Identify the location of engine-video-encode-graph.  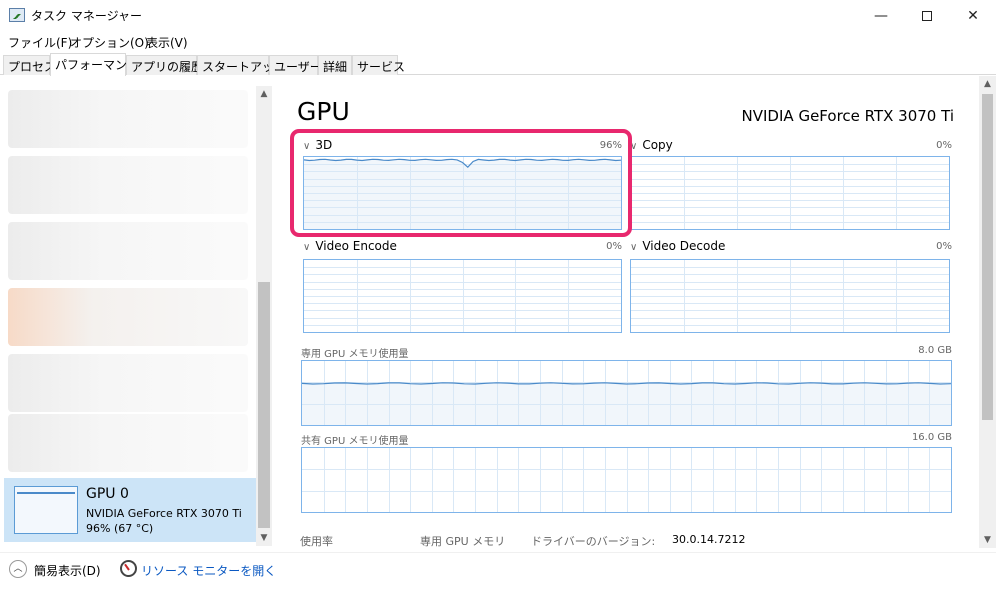
(462, 296).